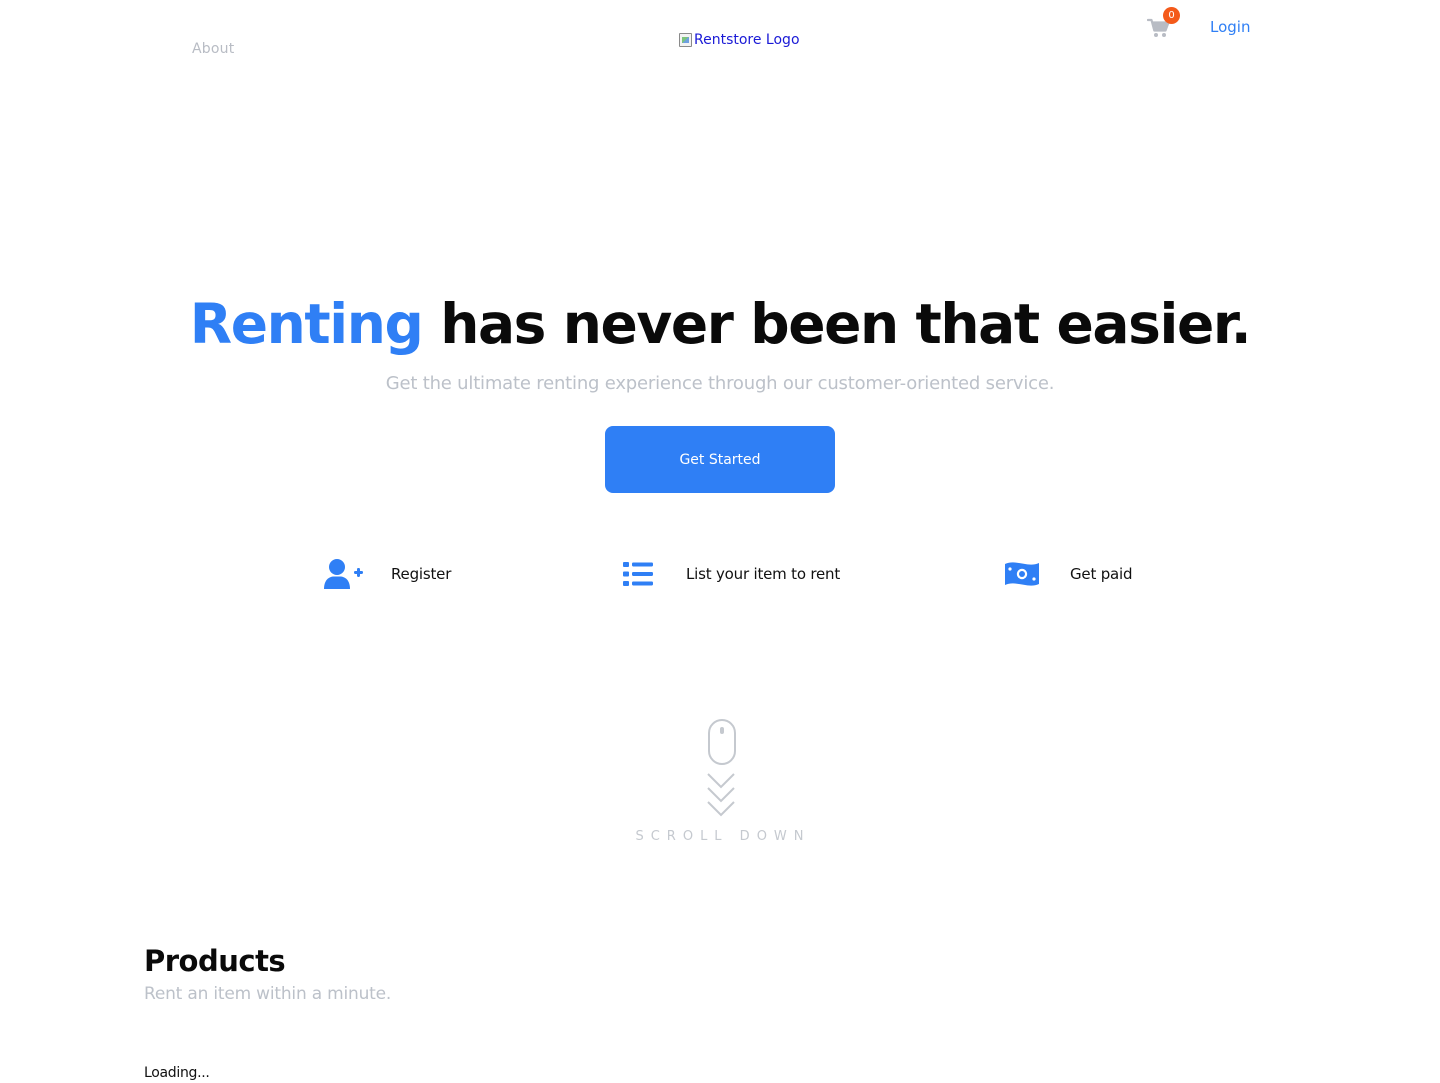 This screenshot has height=1083, width=1440. I want to click on step-list-item: List your item to rent, so click(731, 574).